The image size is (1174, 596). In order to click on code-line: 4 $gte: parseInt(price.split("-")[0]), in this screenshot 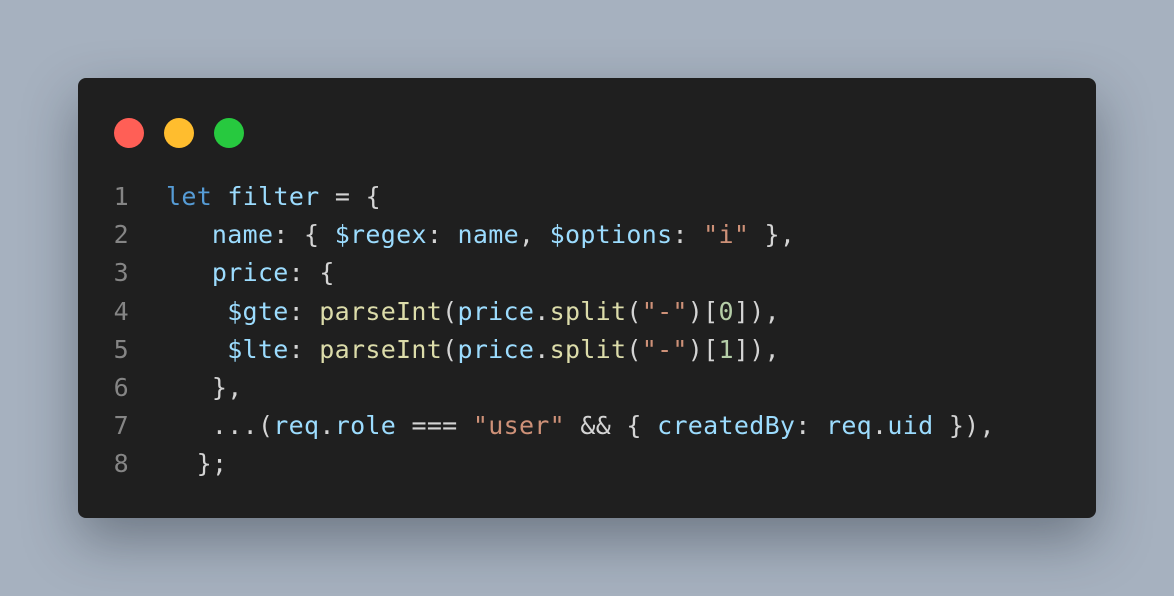, I will do `click(587, 312)`.